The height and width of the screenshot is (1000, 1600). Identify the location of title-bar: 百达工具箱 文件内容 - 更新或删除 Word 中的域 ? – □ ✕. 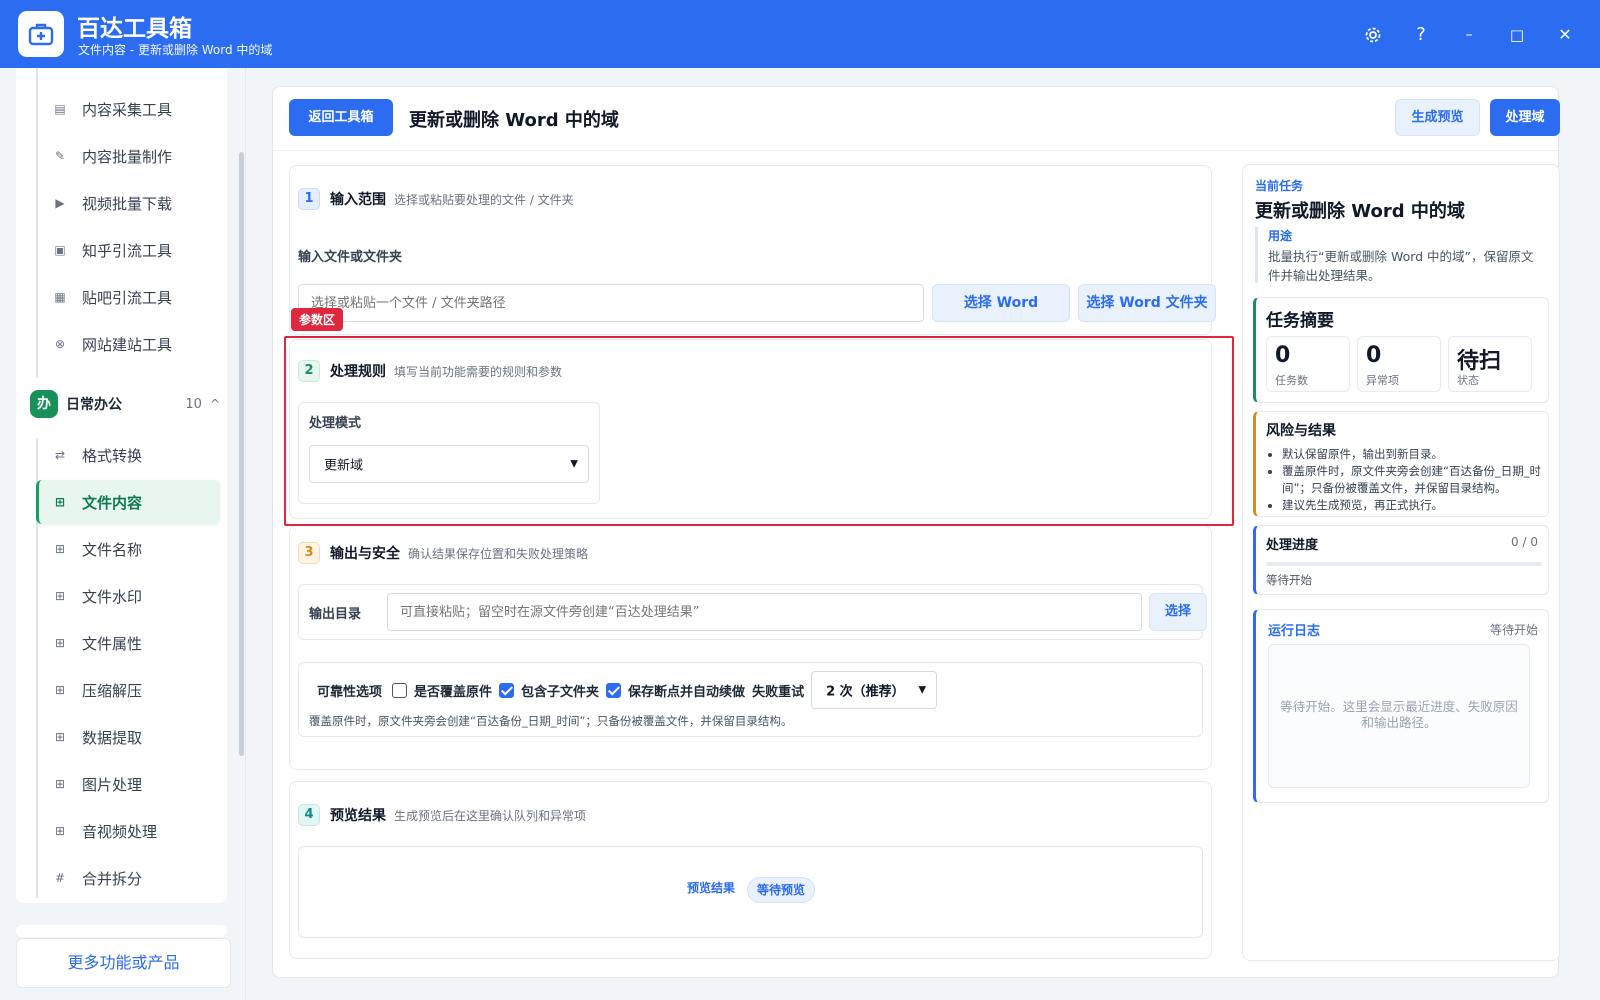
(800, 34).